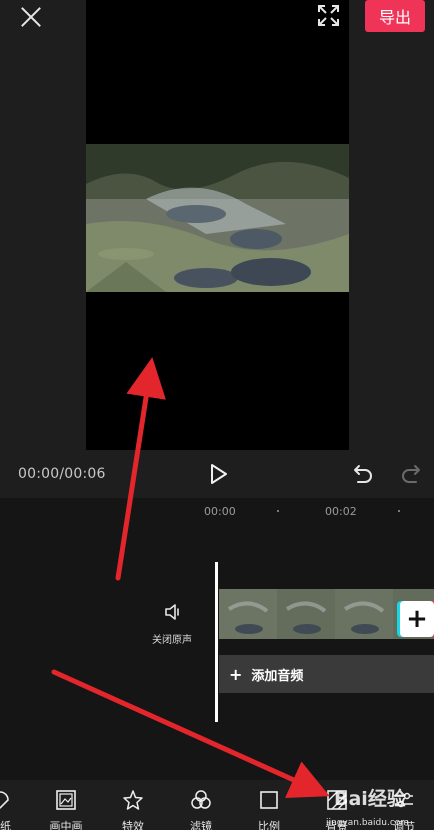 Image resolution: width=434 pixels, height=830 pixels. I want to click on time-readout: 00:00/00:06, so click(62, 474).